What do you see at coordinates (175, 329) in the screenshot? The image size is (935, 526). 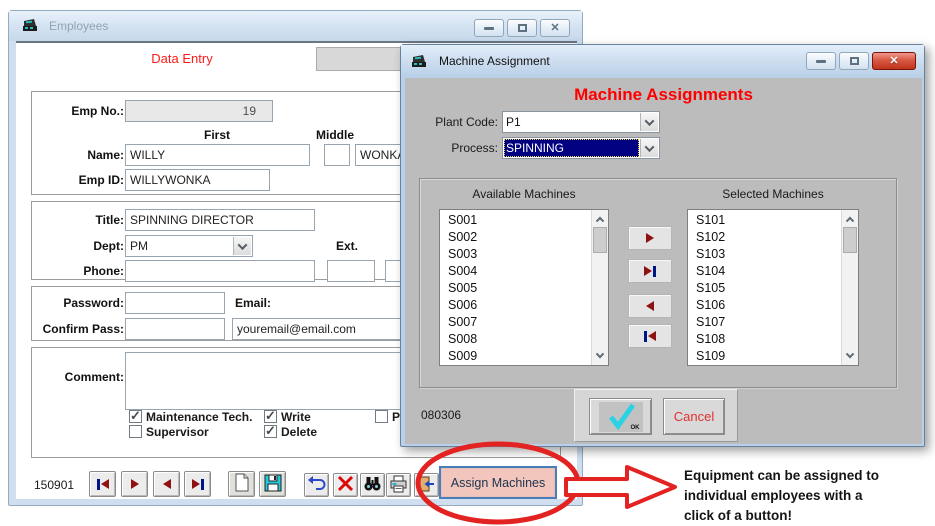 I see `confirm-pass-field` at bounding box center [175, 329].